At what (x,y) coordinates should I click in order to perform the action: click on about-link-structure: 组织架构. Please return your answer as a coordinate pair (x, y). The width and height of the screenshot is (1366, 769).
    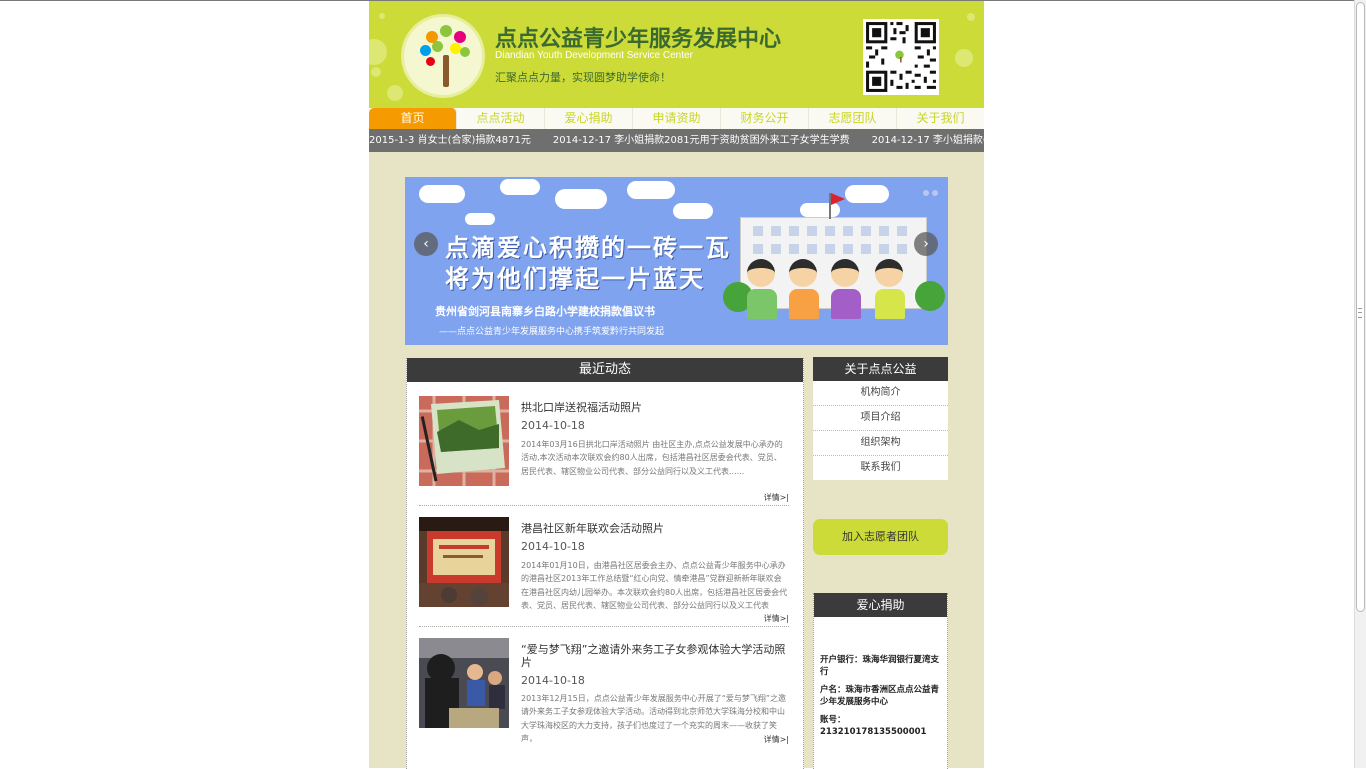
    Looking at the image, I should click on (880, 443).